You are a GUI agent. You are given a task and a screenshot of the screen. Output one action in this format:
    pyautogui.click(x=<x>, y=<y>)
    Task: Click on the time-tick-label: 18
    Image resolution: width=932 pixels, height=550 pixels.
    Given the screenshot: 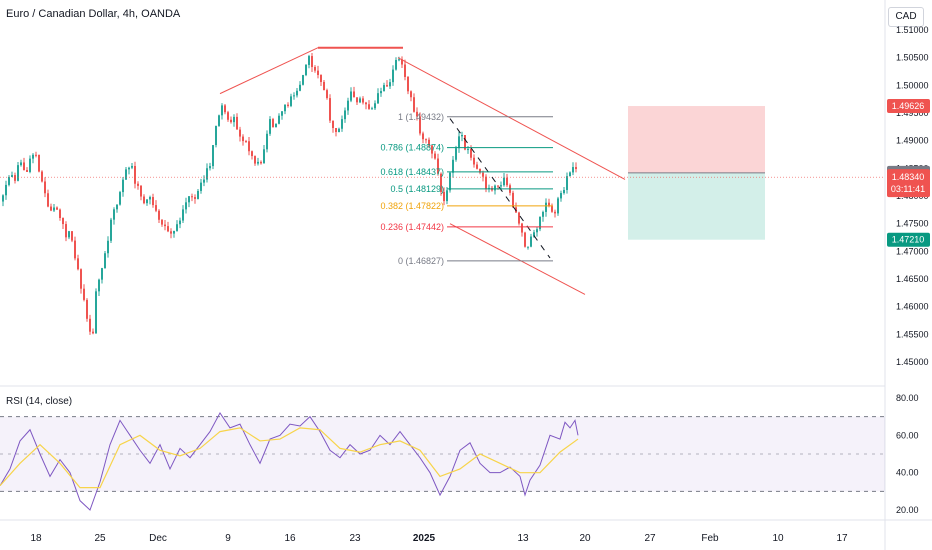 What is the action you would take?
    pyautogui.click(x=36, y=538)
    